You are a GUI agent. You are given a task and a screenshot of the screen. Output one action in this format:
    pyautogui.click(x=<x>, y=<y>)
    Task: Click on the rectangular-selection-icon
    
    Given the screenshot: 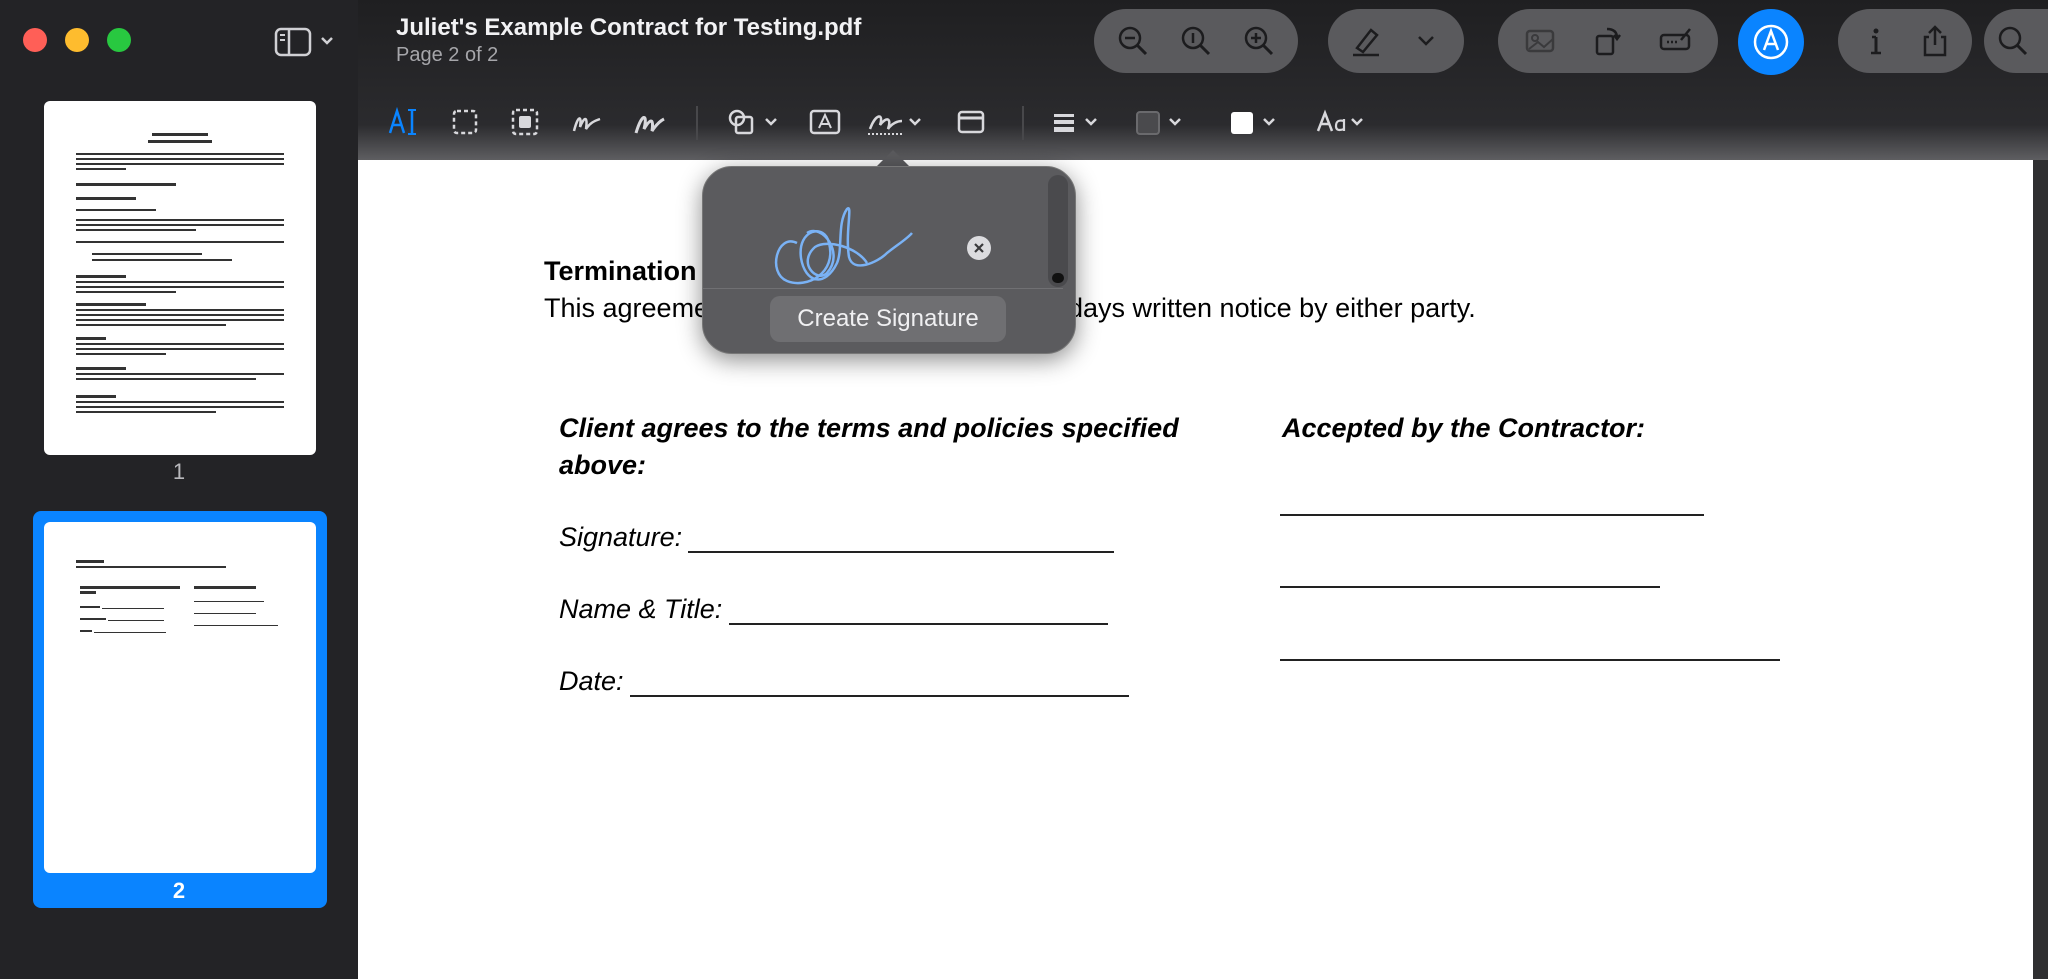 What is the action you would take?
    pyautogui.click(x=465, y=122)
    